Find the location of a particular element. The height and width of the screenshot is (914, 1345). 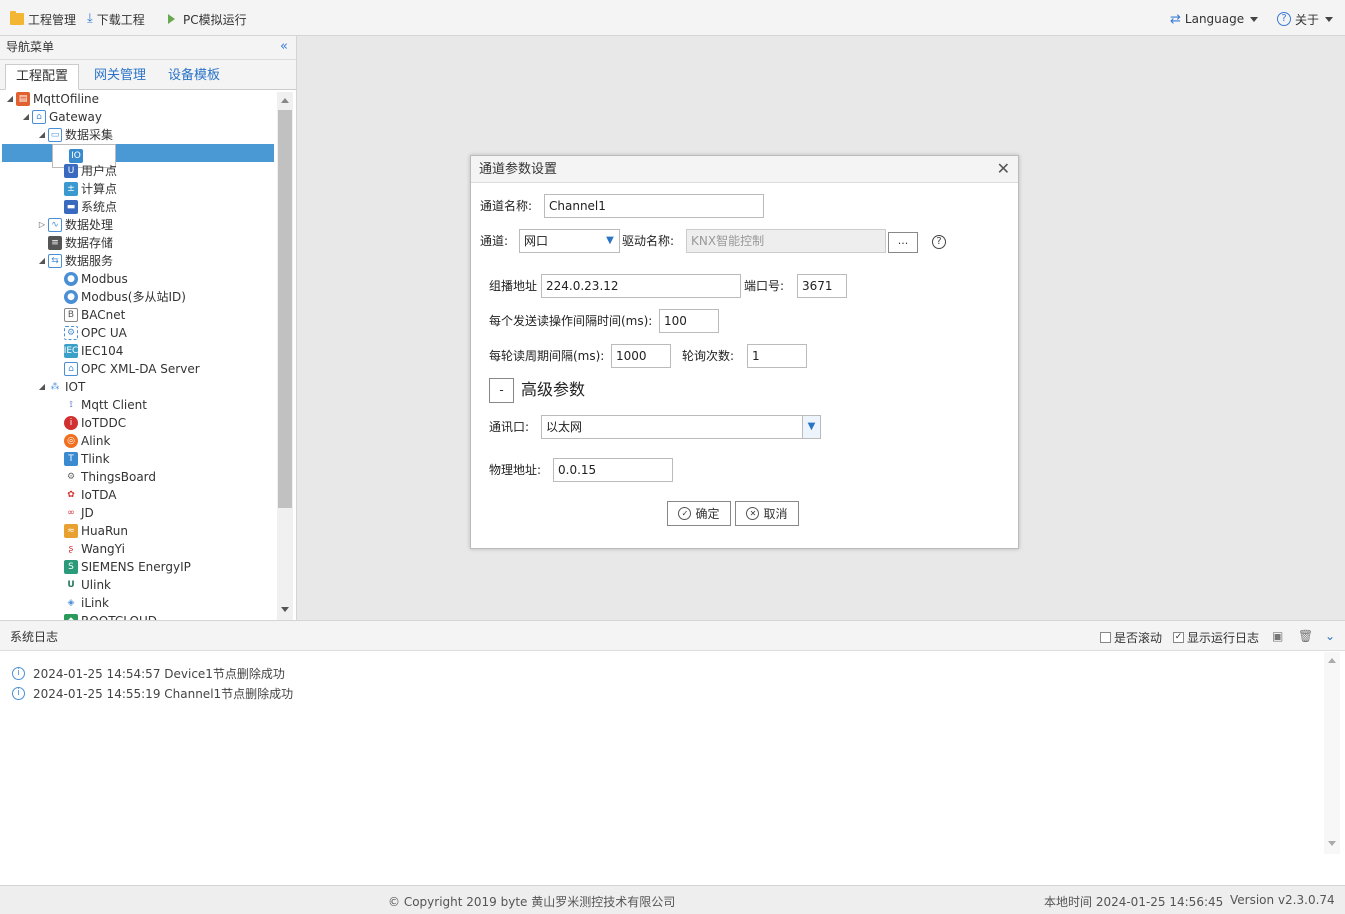

language-menu: ⇄ Language is located at coordinates (1214, 19).